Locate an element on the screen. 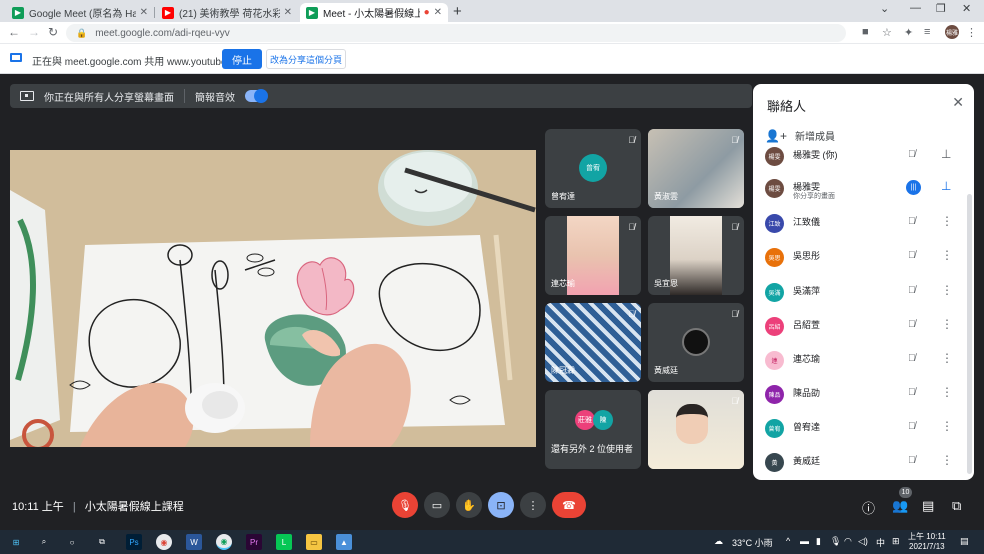 The width and height of the screenshot is (984, 554). raise-hand-button: ✋ is located at coordinates (469, 505).